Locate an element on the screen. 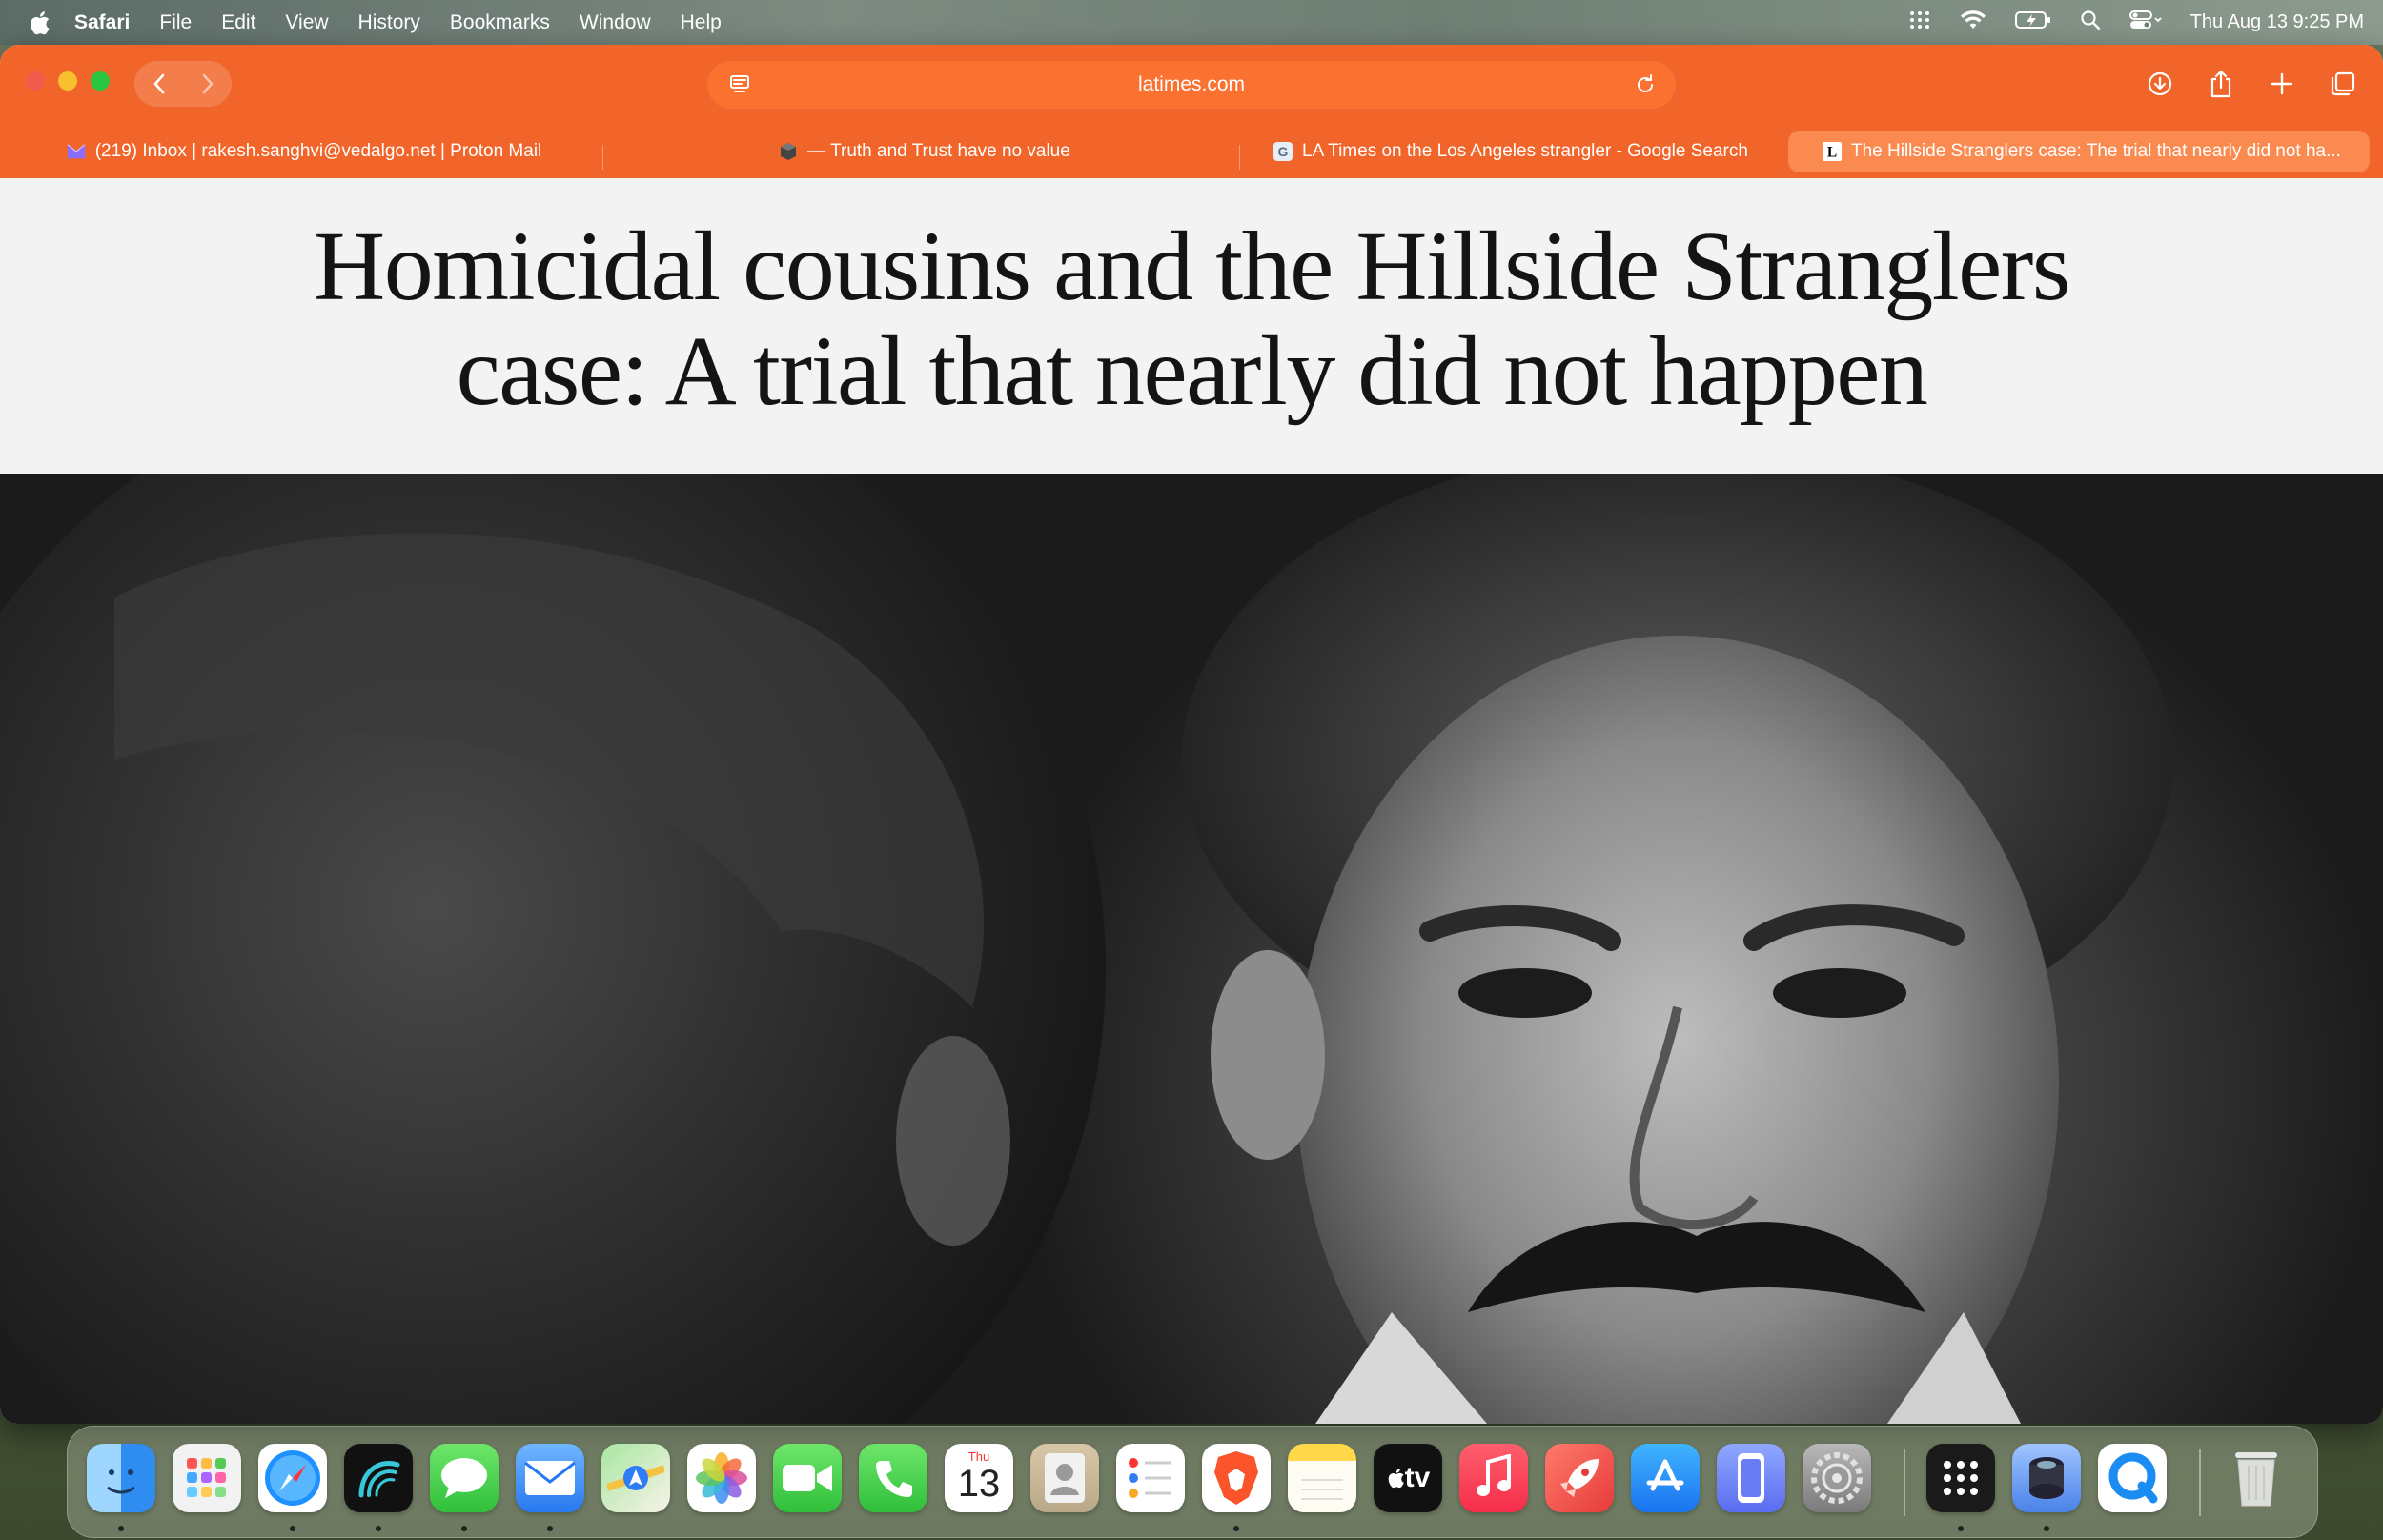 The height and width of the screenshot is (1540, 2383). dock-app-store-icon is located at coordinates (1666, 1478).